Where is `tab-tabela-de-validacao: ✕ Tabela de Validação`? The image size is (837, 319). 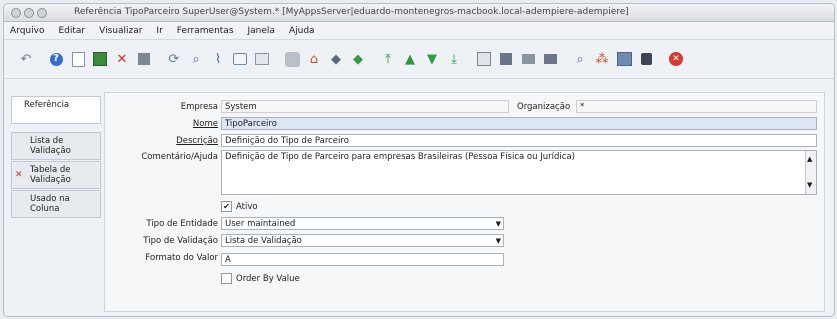
tab-tabela-de-validacao: ✕ Tabela de Validação is located at coordinates (56, 175).